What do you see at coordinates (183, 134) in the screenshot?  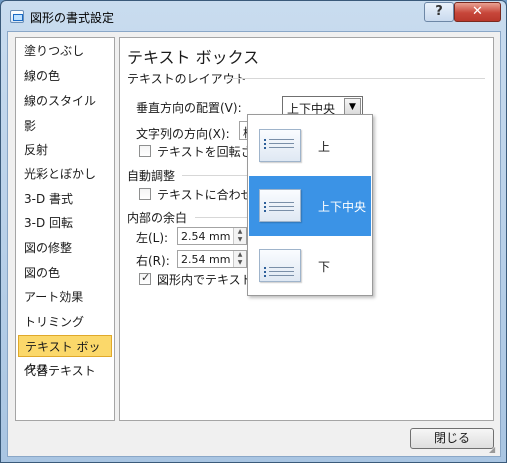 I see `text-direction-label: 文字列の方向(X):` at bounding box center [183, 134].